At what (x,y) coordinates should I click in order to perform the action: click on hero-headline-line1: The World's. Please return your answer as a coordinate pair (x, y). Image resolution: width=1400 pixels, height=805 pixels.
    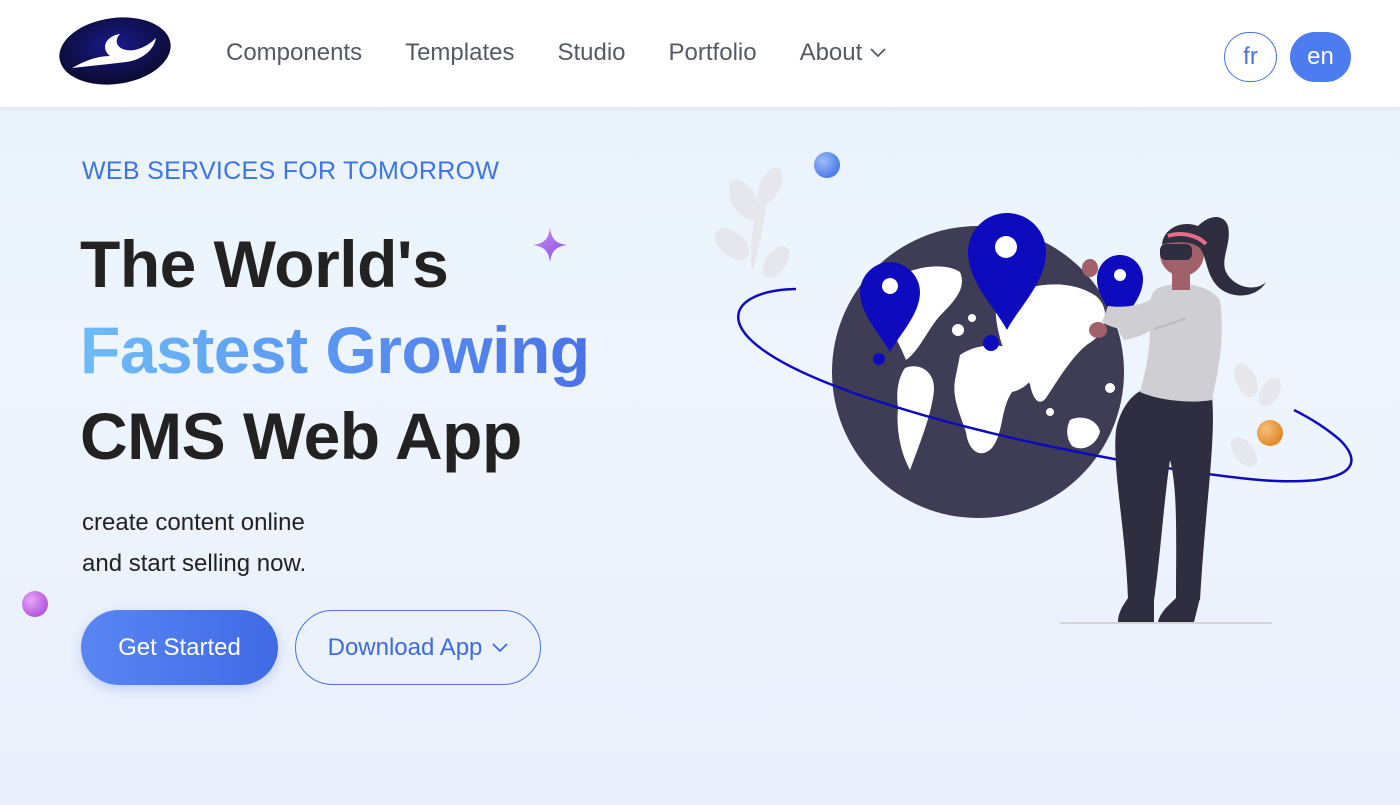
    Looking at the image, I should click on (264, 264).